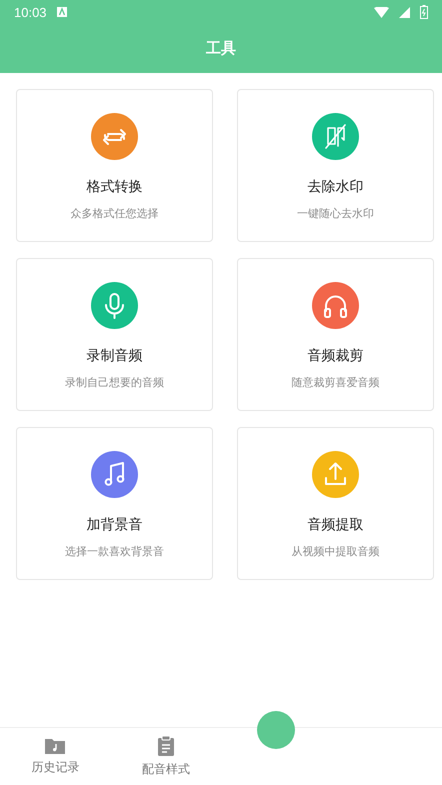  Describe the element at coordinates (114, 213) in the screenshot. I see `tool-description: 众多格式任您选择` at that location.